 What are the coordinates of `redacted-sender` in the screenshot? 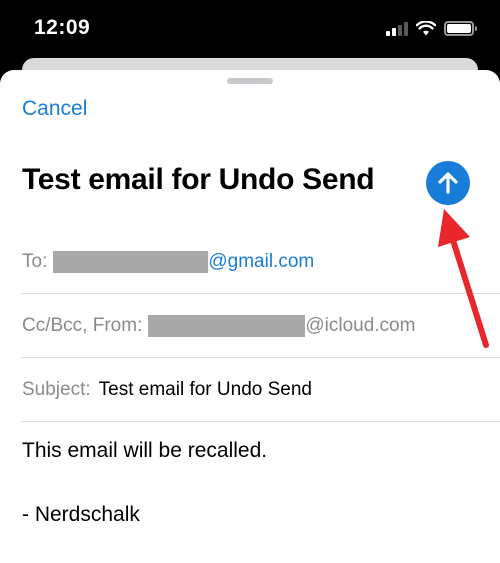 It's located at (227, 325).